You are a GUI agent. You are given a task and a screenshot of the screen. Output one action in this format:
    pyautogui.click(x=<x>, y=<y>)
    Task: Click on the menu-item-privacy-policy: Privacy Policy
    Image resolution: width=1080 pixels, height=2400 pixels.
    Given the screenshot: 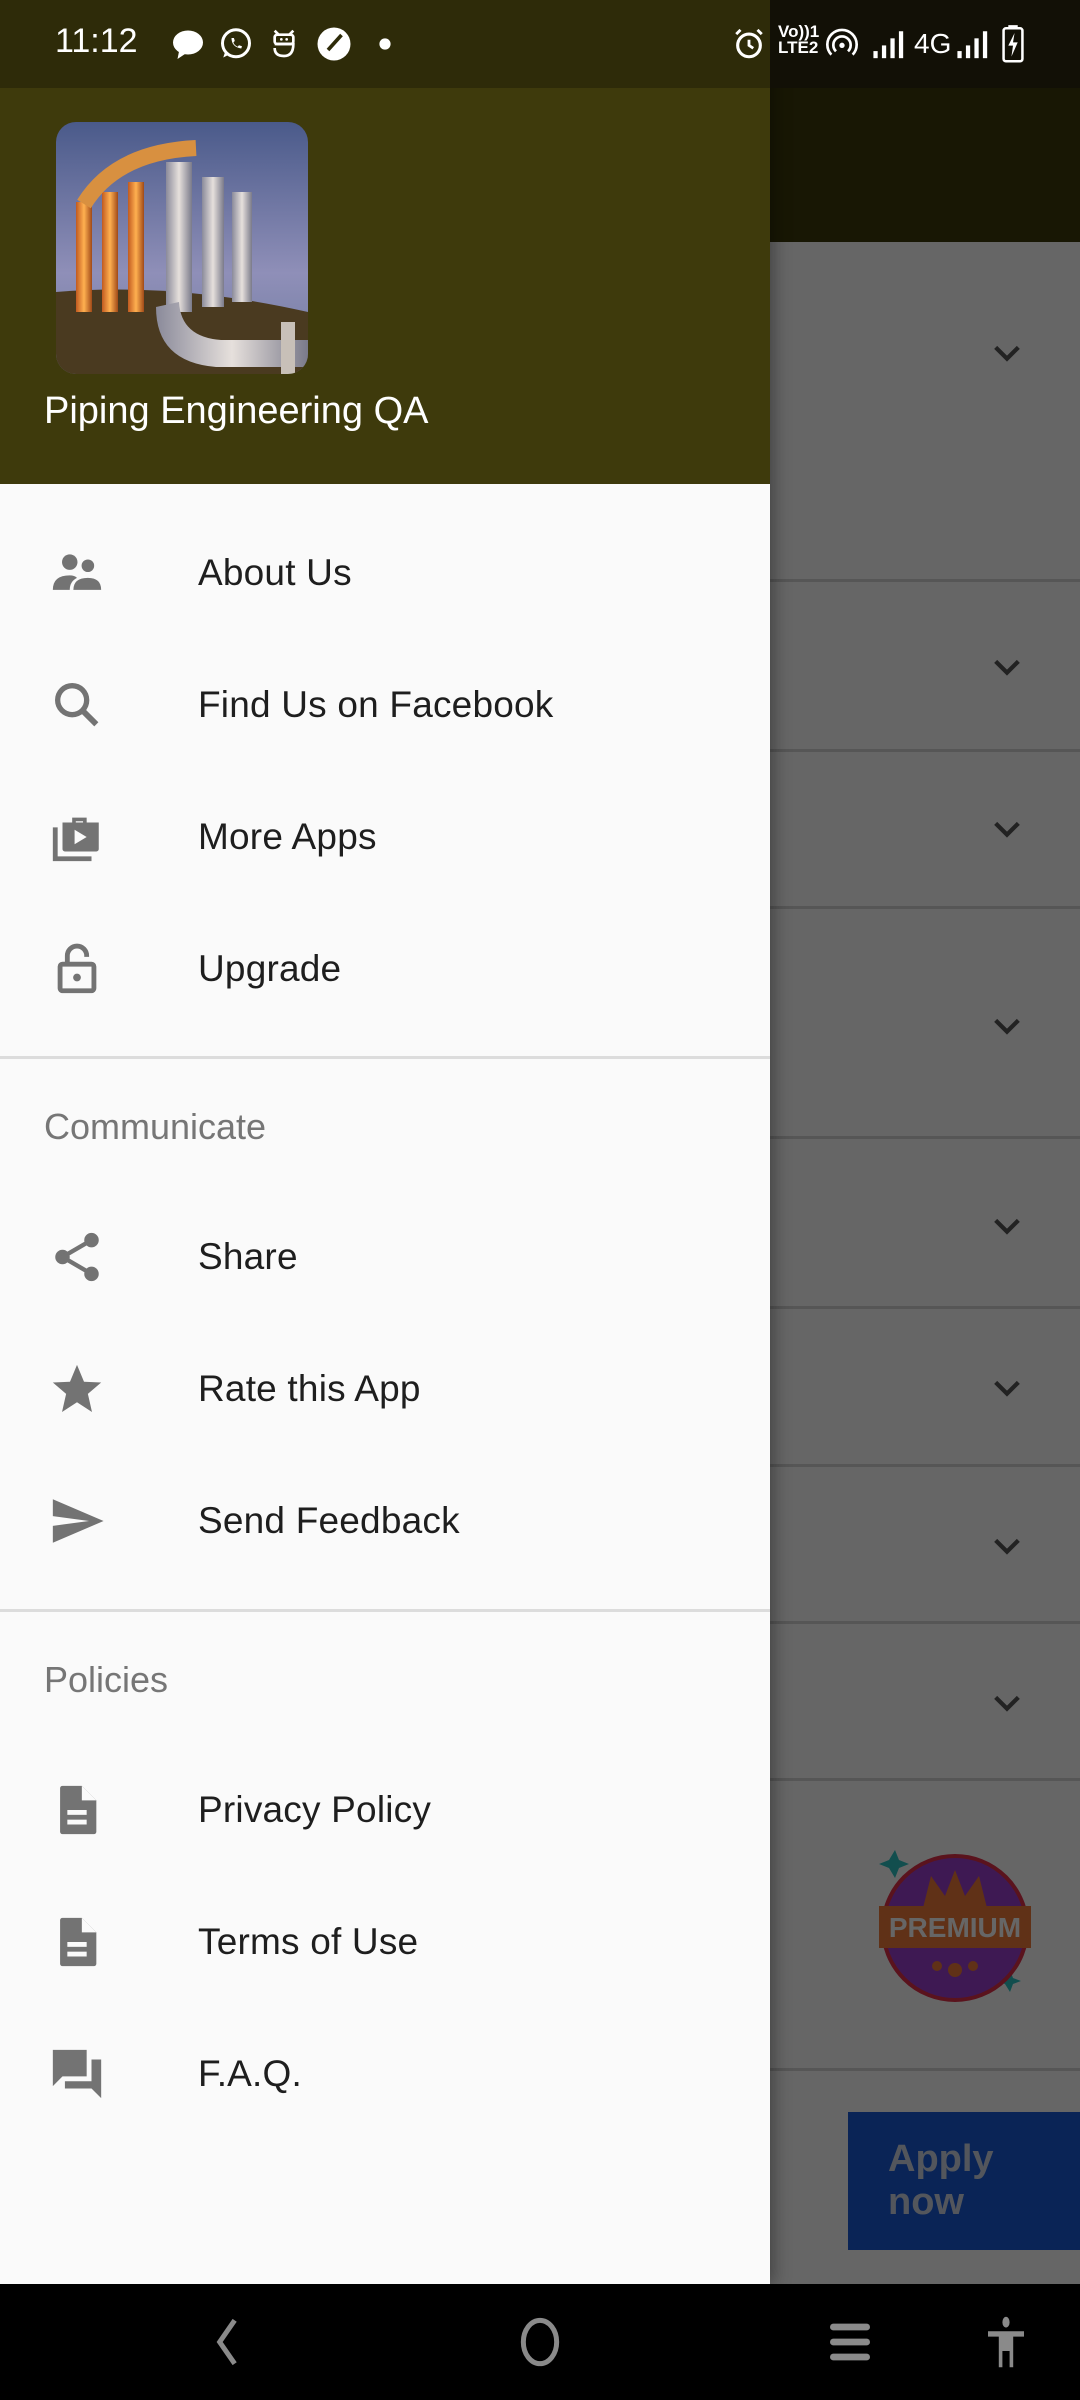 What is the action you would take?
    pyautogui.click(x=385, y=1810)
    